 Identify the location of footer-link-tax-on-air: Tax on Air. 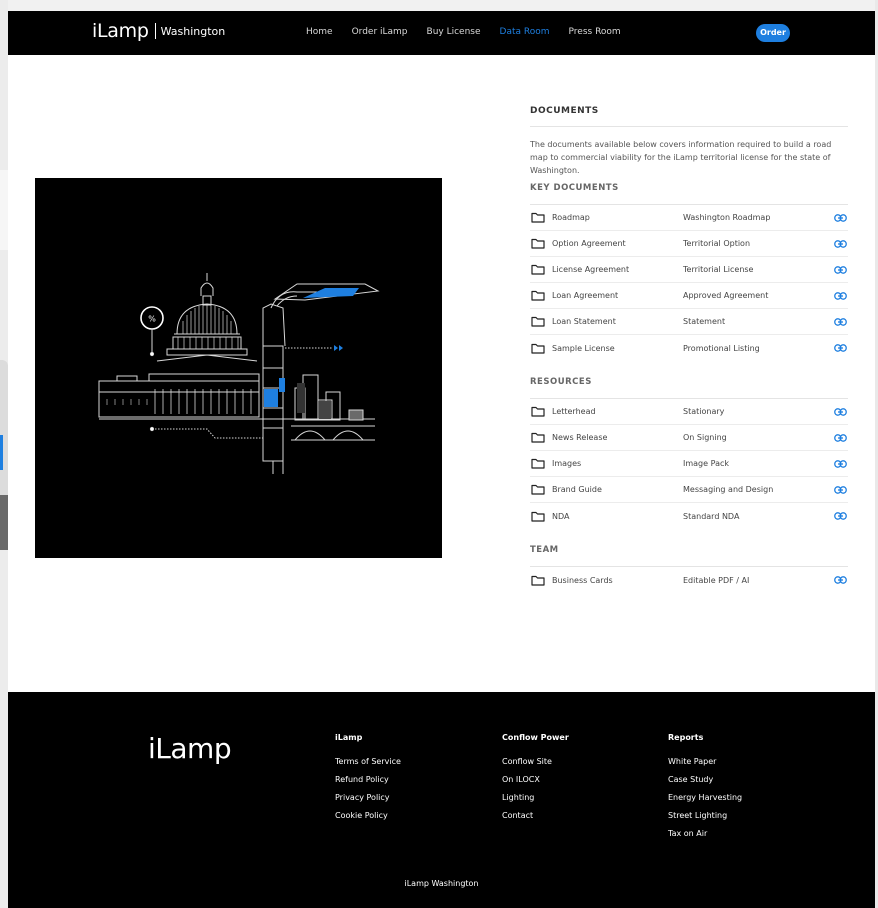
(705, 833).